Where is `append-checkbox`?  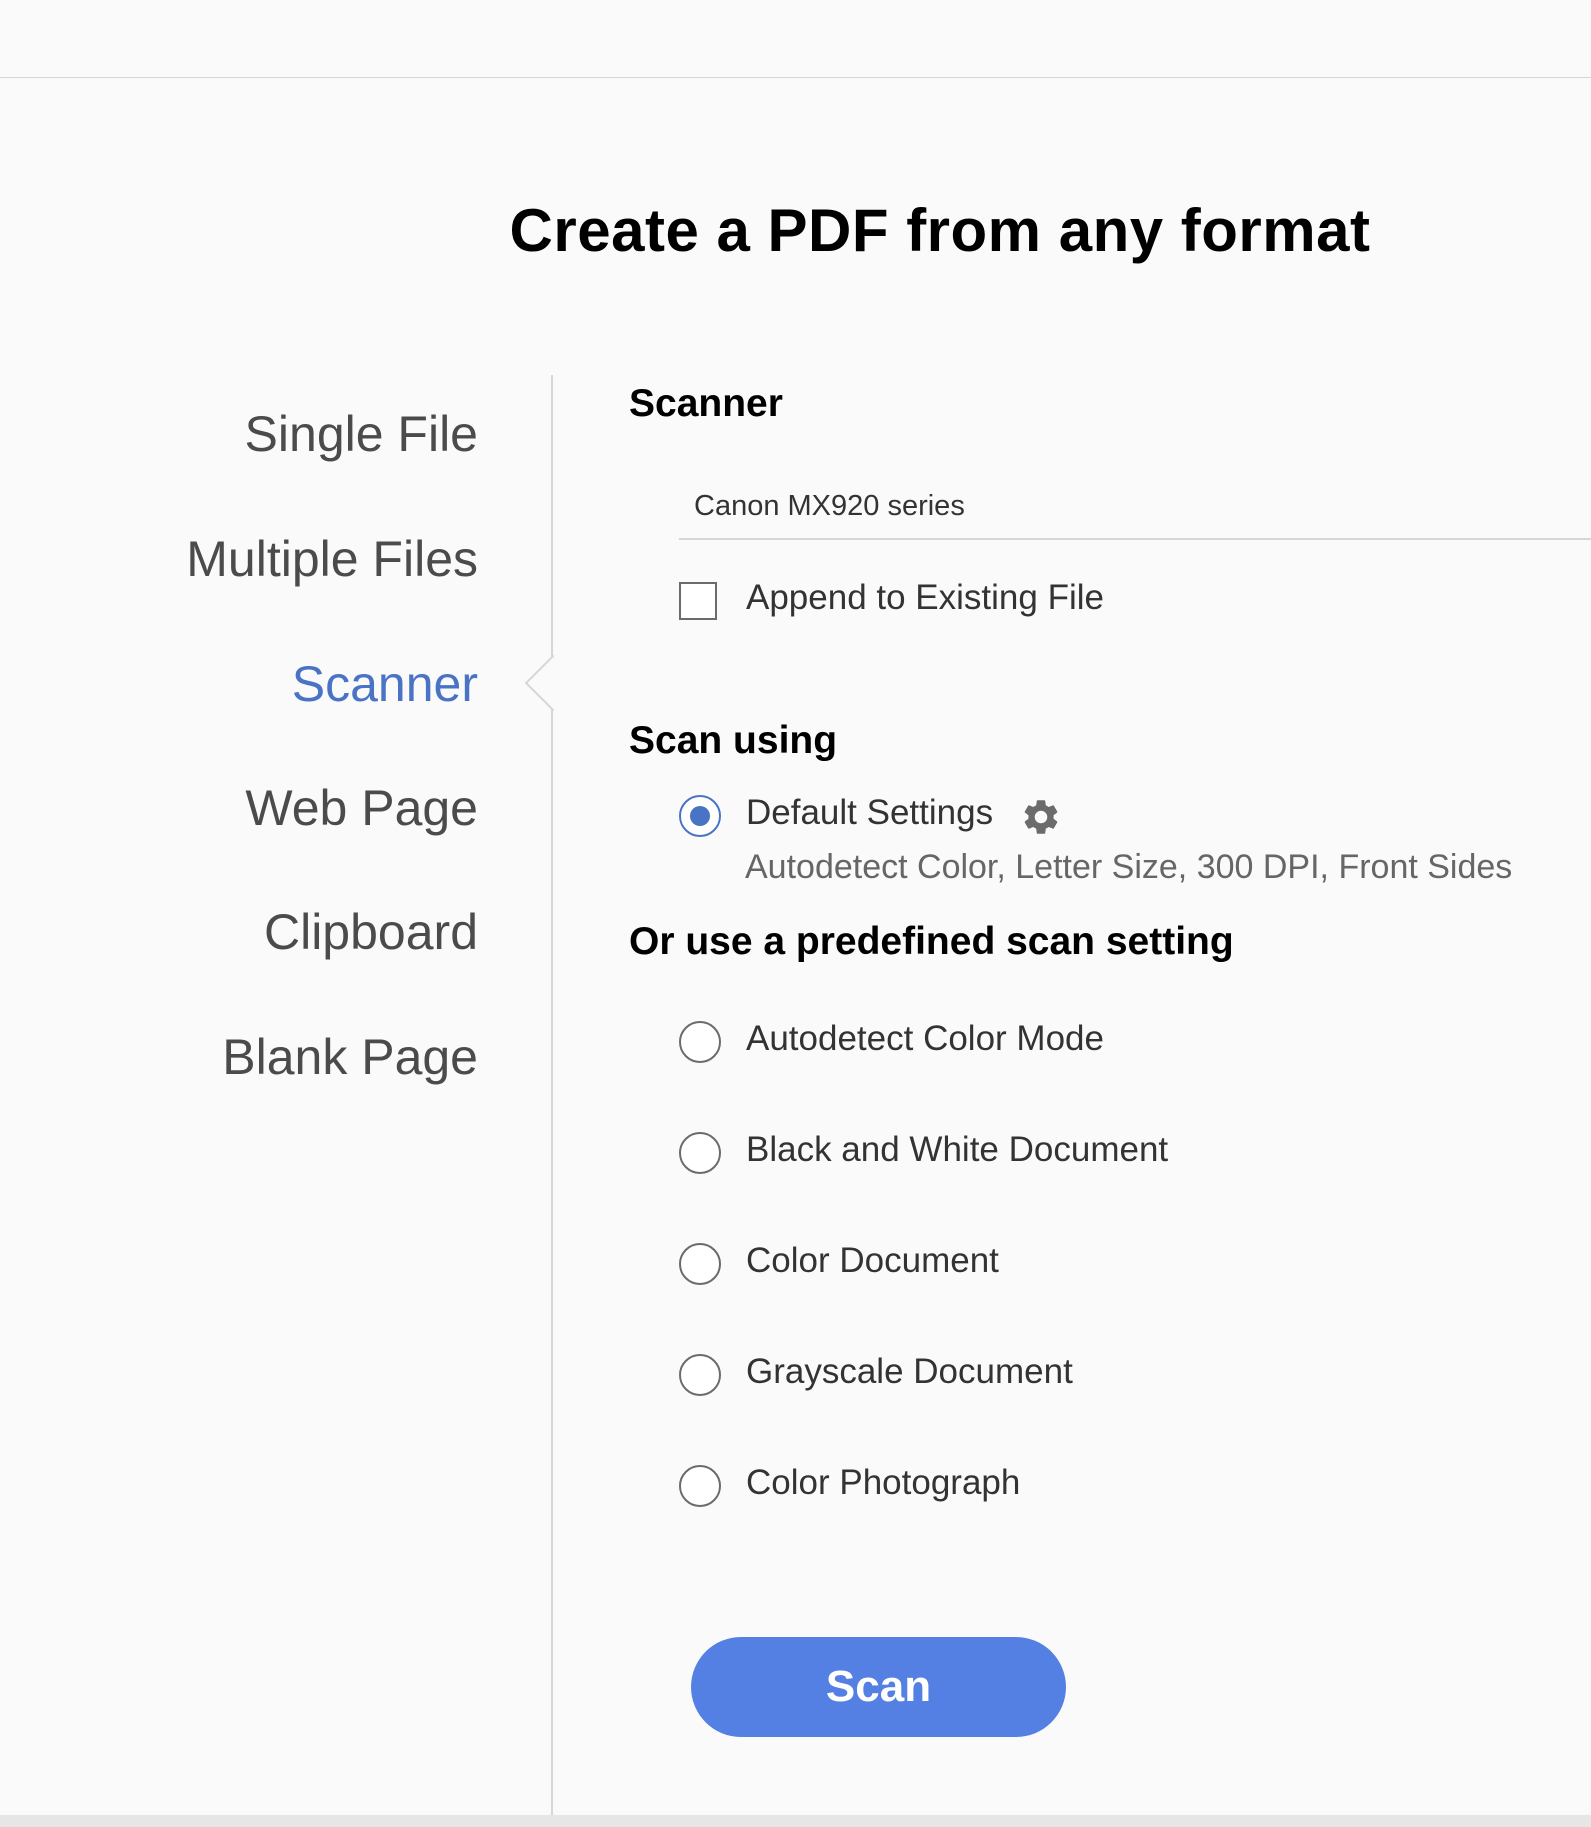 append-checkbox is located at coordinates (698, 601).